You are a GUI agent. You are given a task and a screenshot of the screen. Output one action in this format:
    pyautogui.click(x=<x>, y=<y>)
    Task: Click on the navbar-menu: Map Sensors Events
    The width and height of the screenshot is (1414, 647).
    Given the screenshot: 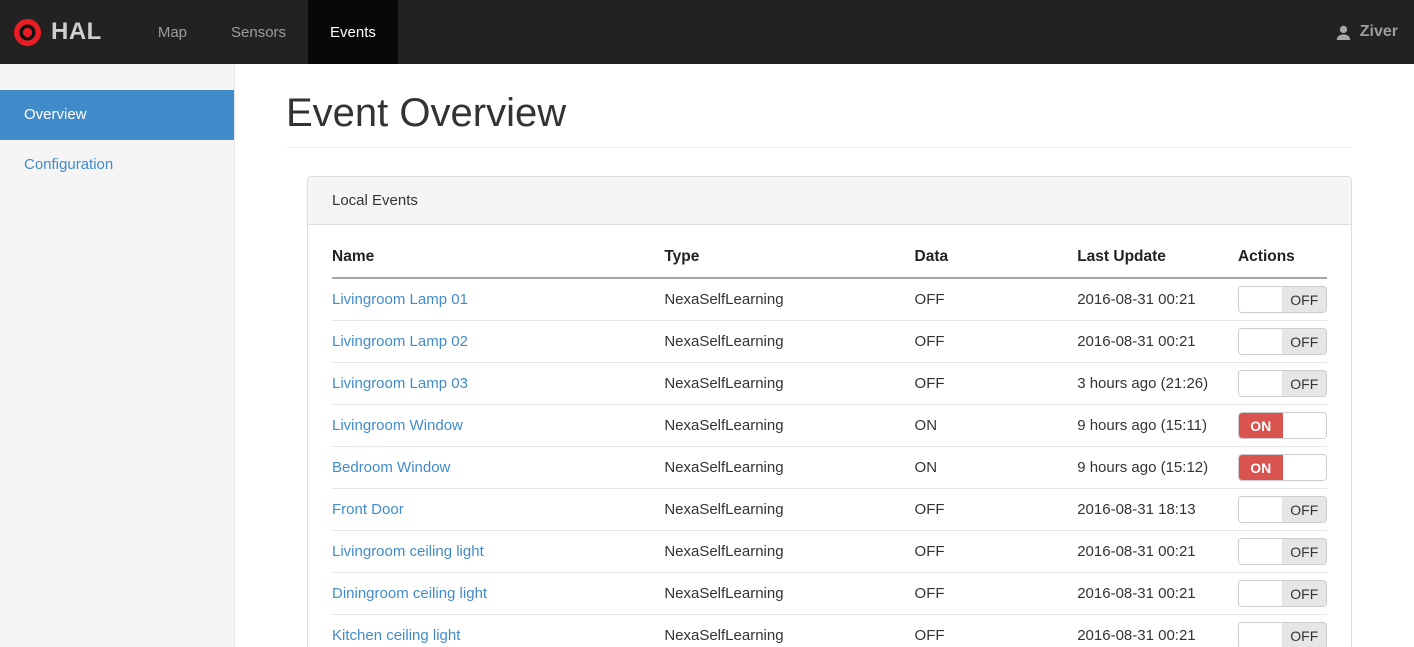 What is the action you would take?
    pyautogui.click(x=267, y=32)
    